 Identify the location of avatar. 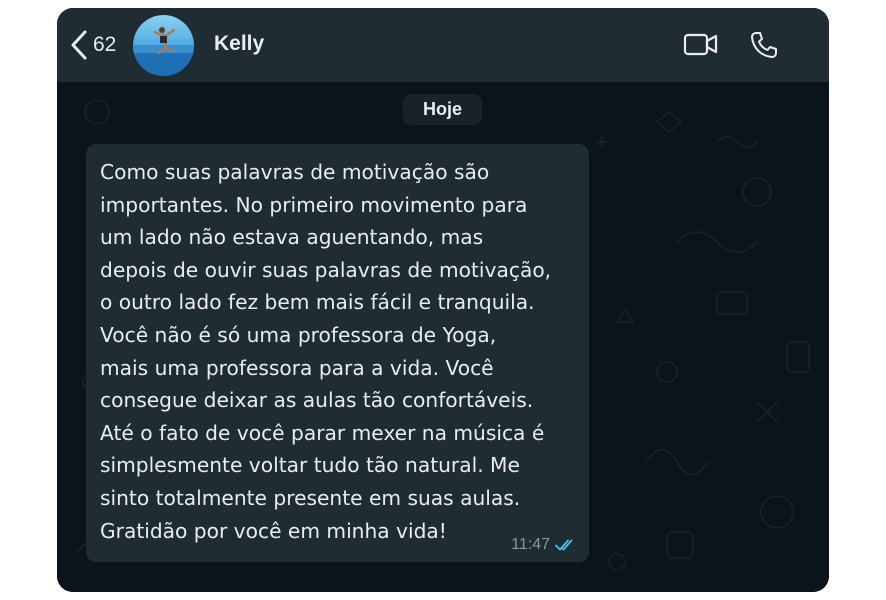
(163, 45).